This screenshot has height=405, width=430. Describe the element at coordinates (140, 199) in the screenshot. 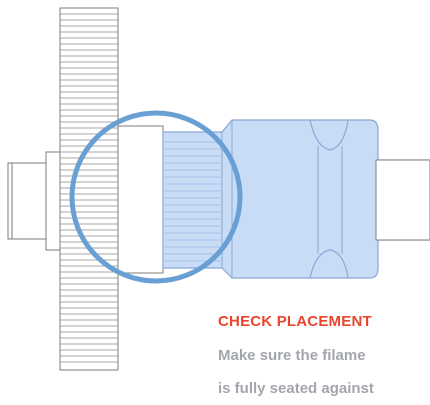

I see `clear-sleeve` at that location.